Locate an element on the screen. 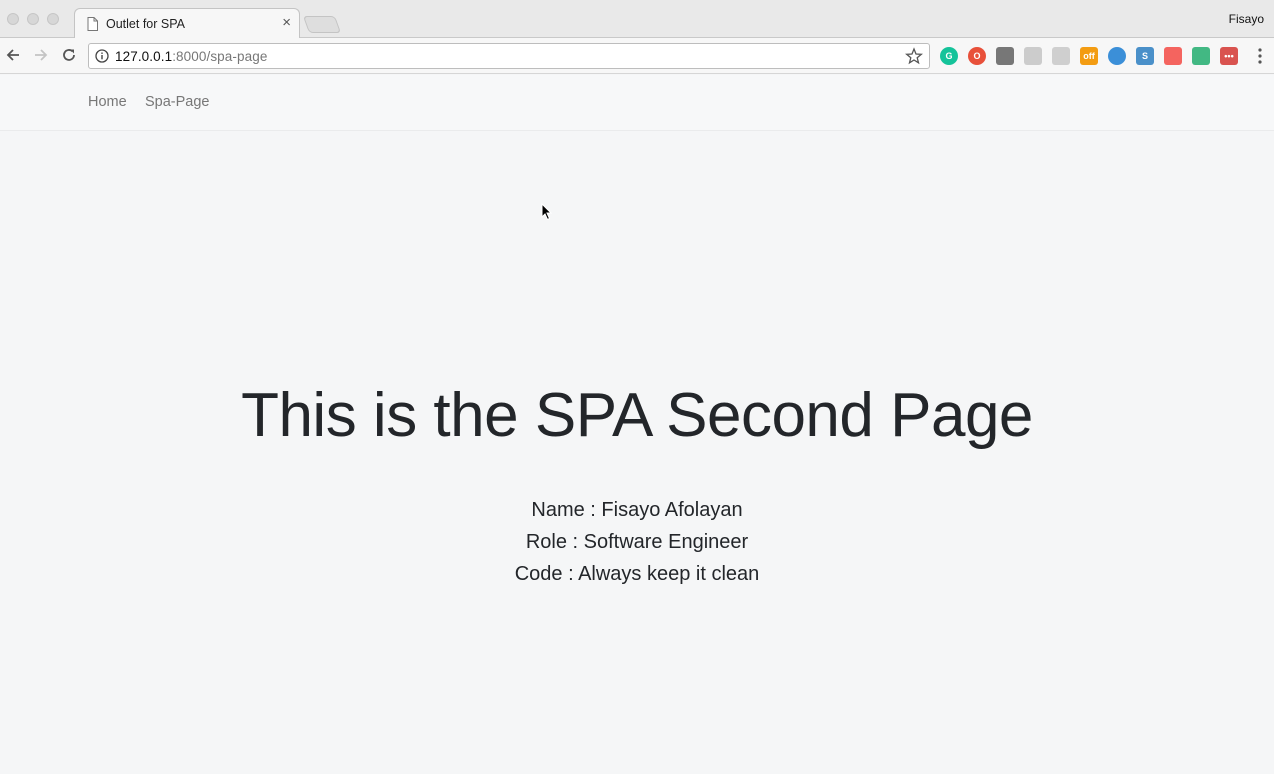 The height and width of the screenshot is (774, 1274). laravel-icon is located at coordinates (1173, 56).